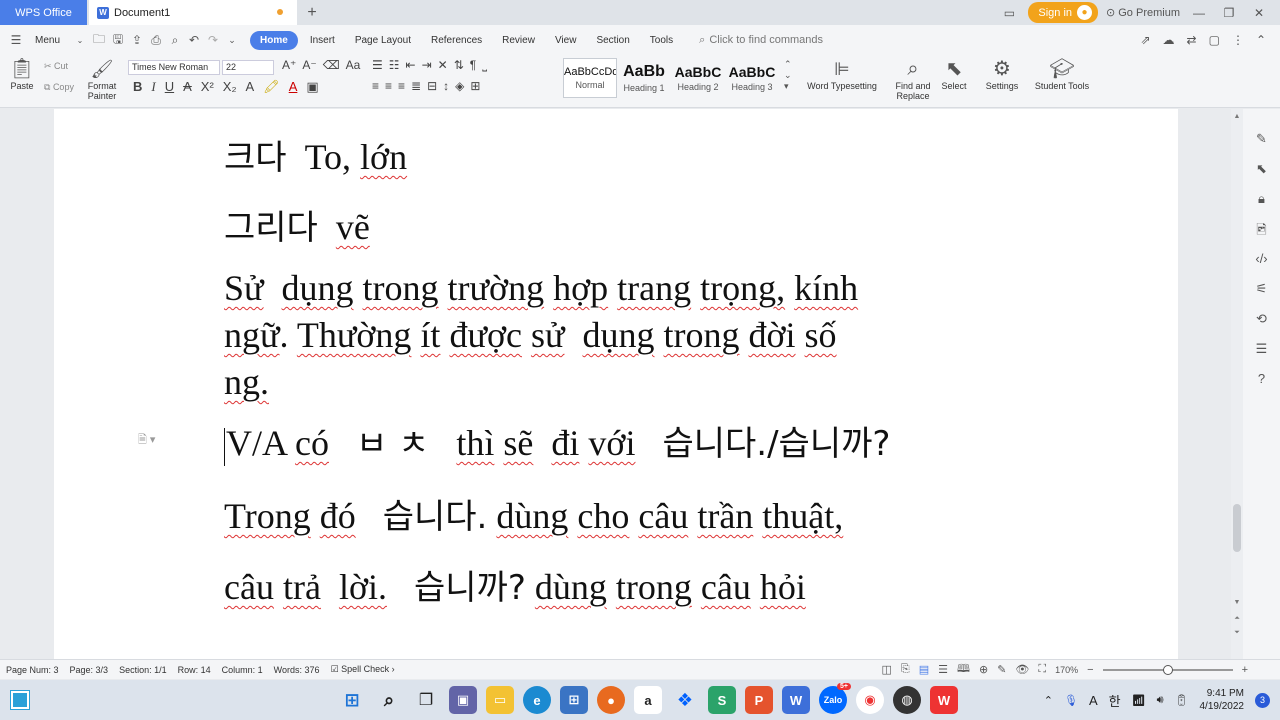 Image resolution: width=1280 pixels, height=720 pixels. Describe the element at coordinates (274, 40) in the screenshot. I see `tab-home: Home` at that location.